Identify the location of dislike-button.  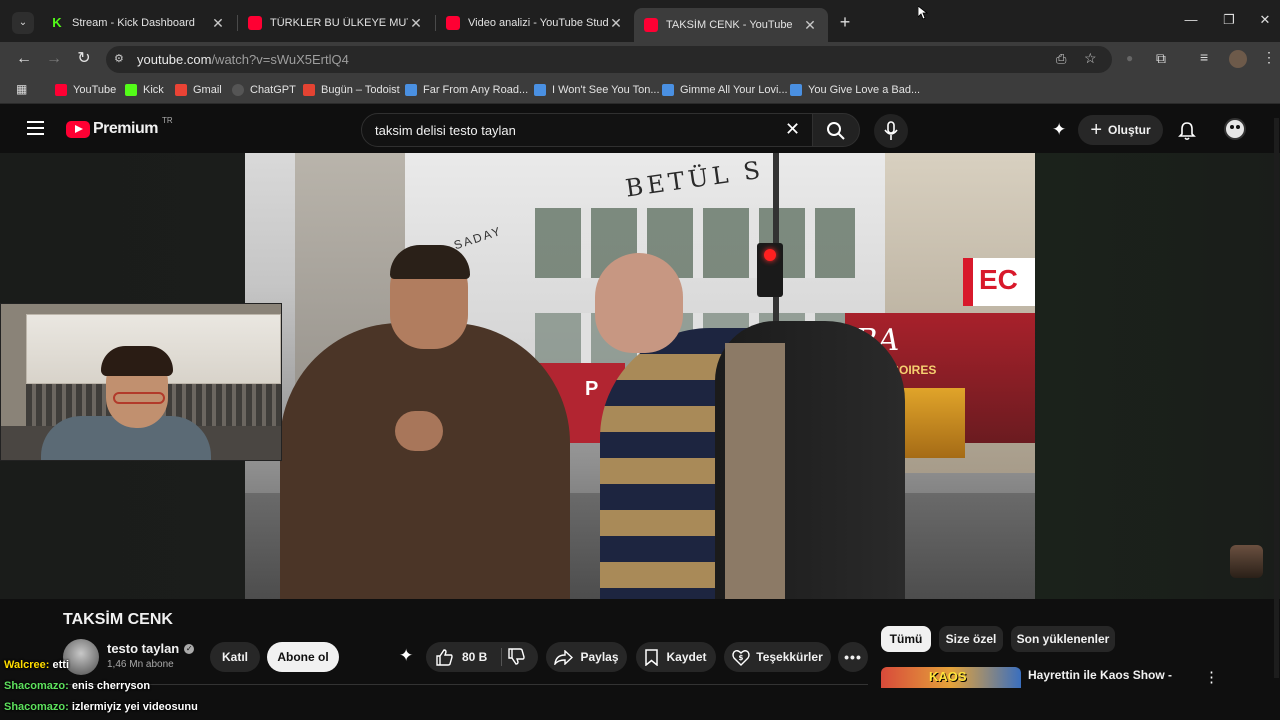
(516, 658).